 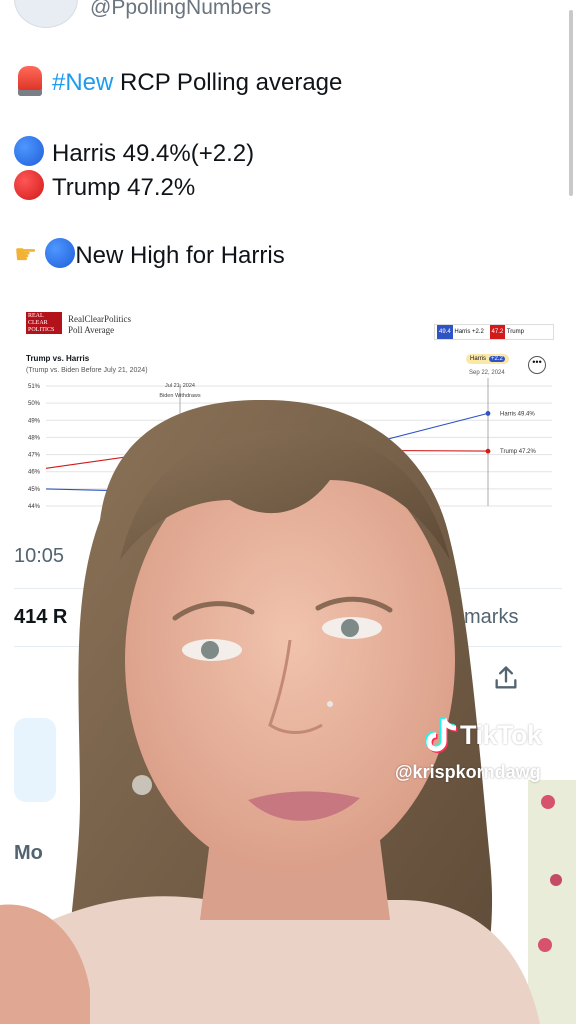 I want to click on annotation-date: Jul 21, 2024, so click(x=180, y=386).